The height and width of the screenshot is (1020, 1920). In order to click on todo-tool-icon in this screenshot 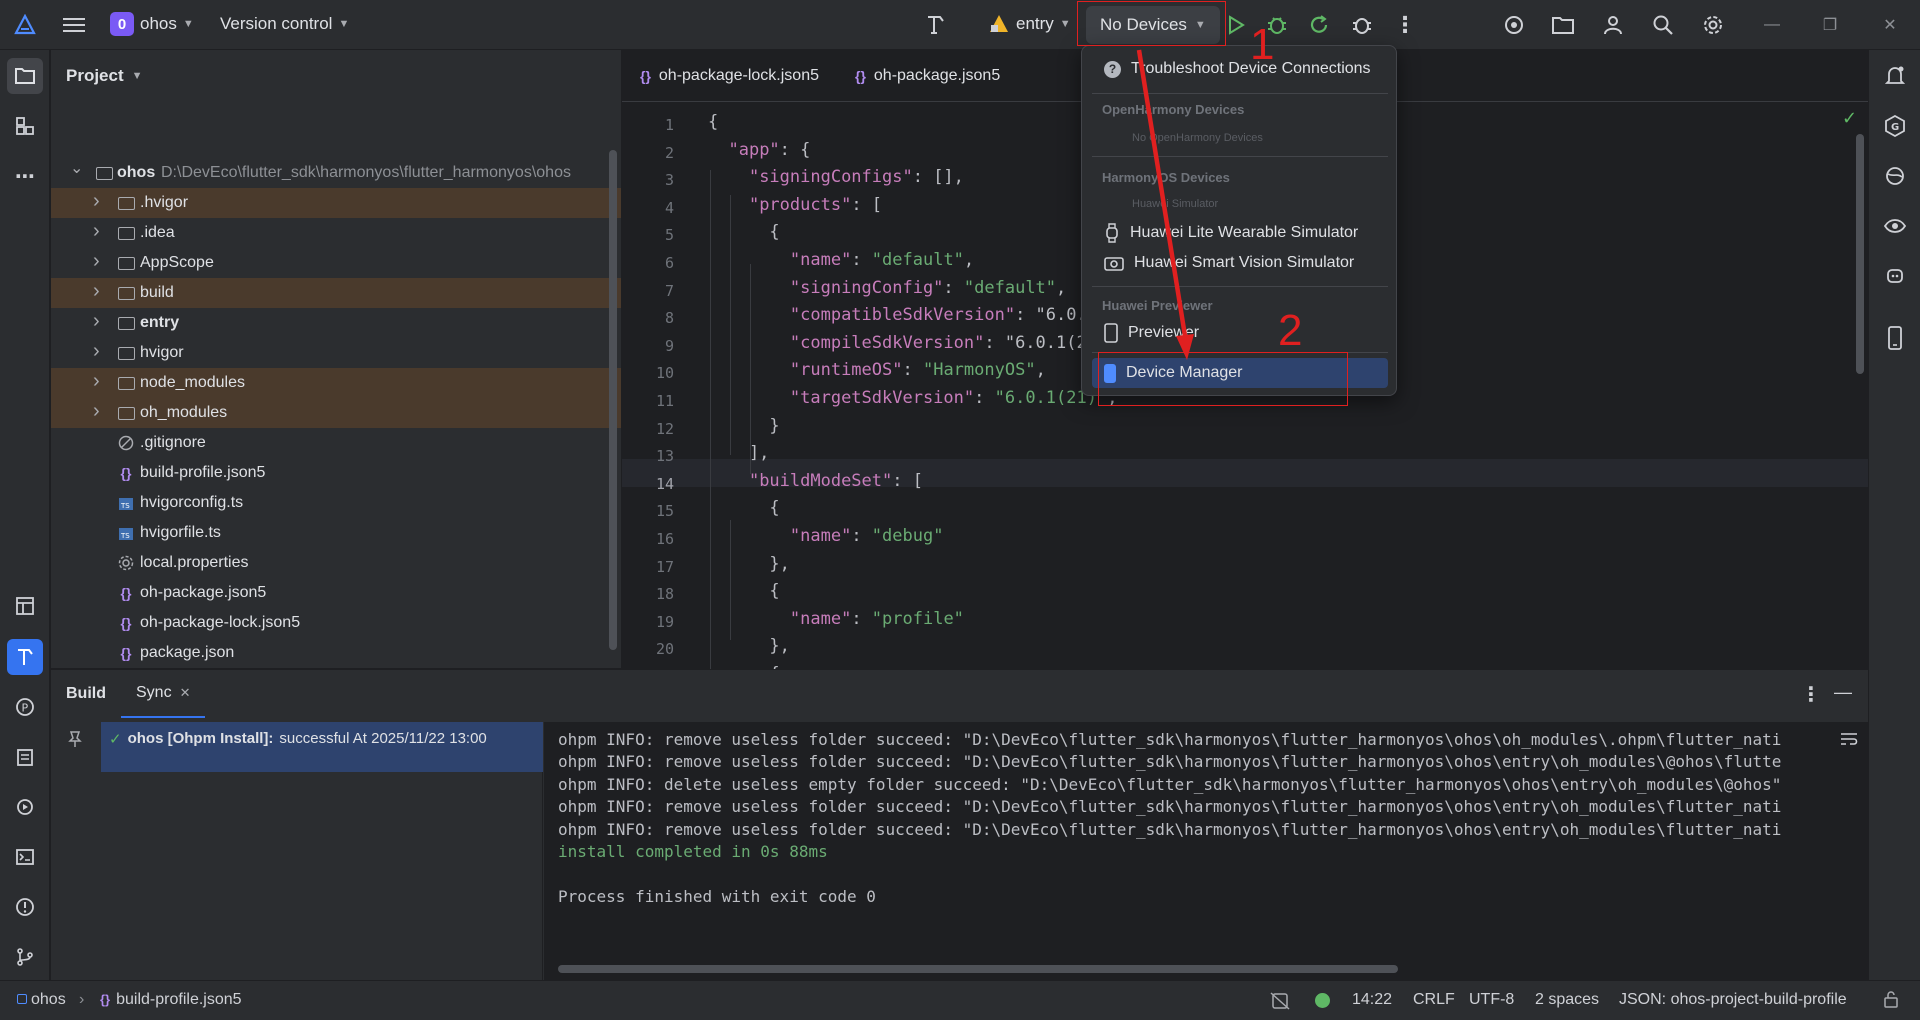, I will do `click(25, 757)`.